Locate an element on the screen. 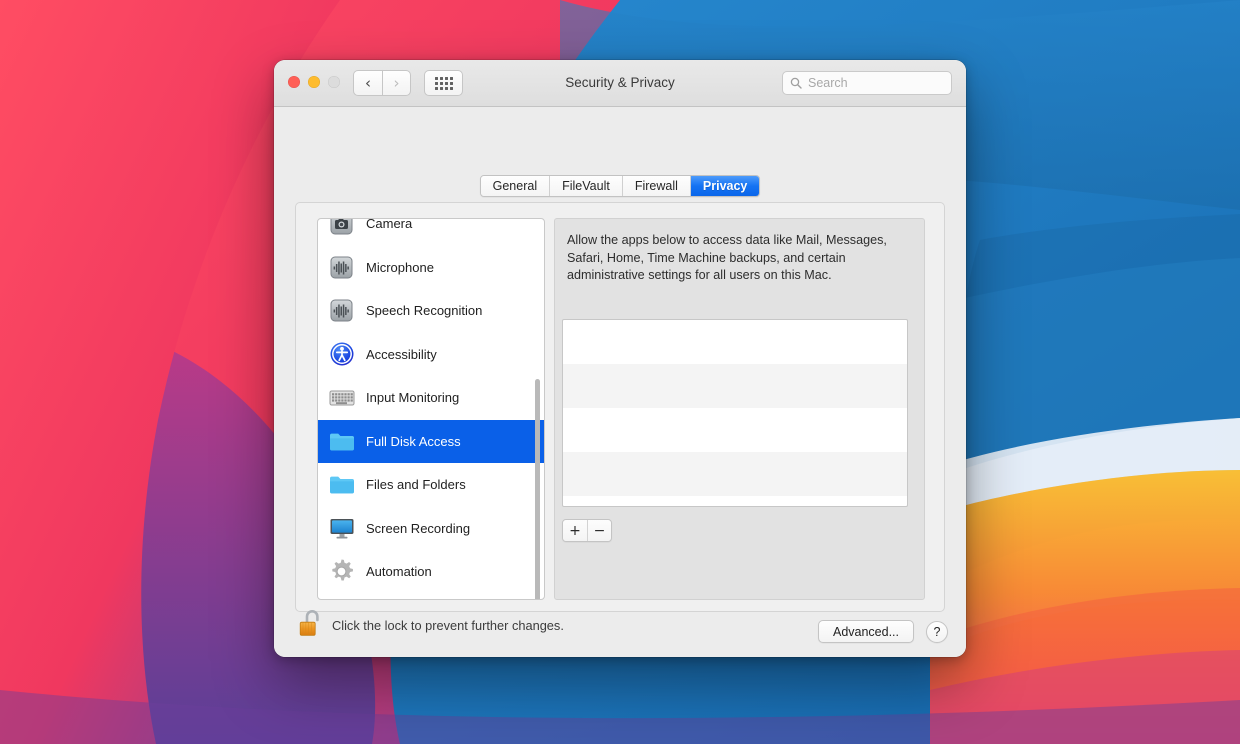  sidebar-item-label: Files and Folders is located at coordinates (416, 485).